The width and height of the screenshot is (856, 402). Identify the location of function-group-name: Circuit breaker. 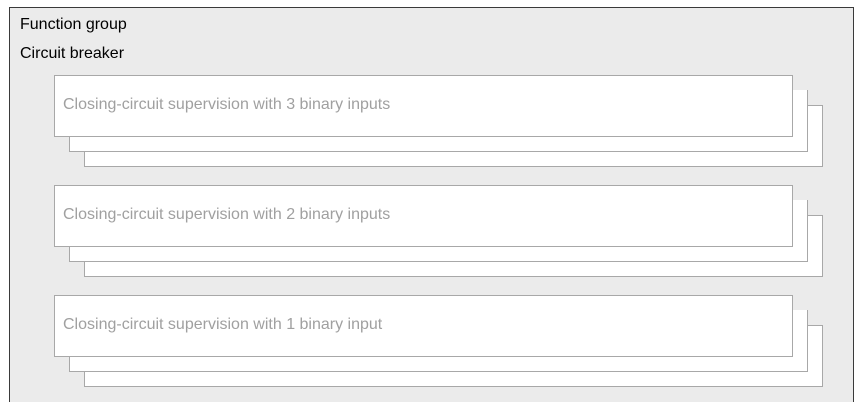
(72, 53).